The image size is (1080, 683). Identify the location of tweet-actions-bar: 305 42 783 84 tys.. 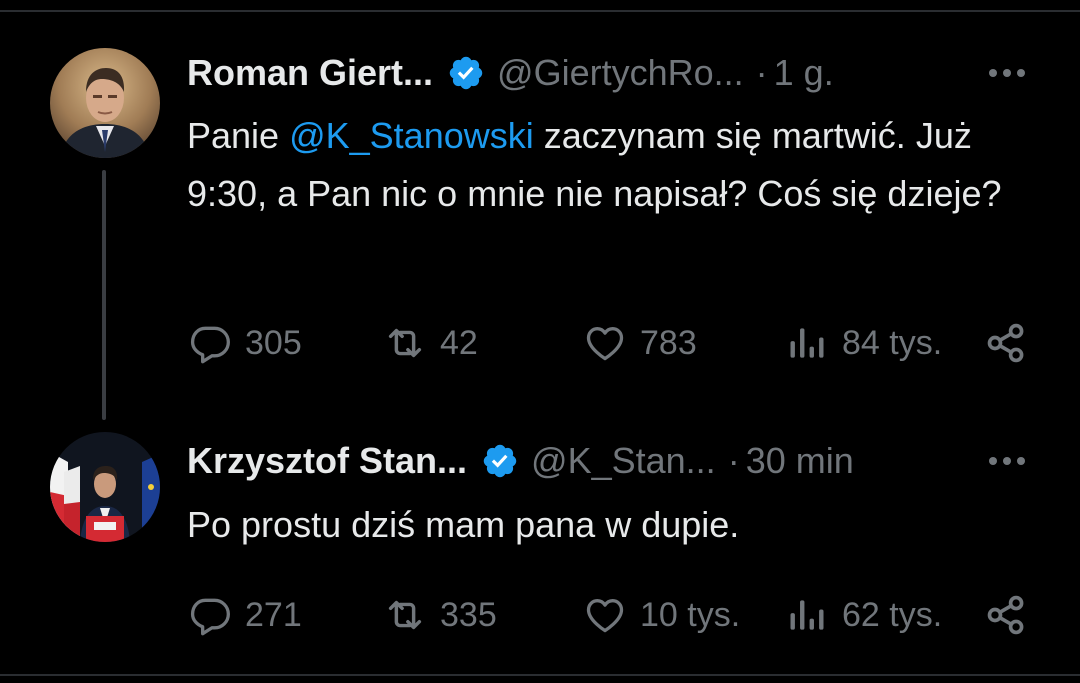
(609, 343).